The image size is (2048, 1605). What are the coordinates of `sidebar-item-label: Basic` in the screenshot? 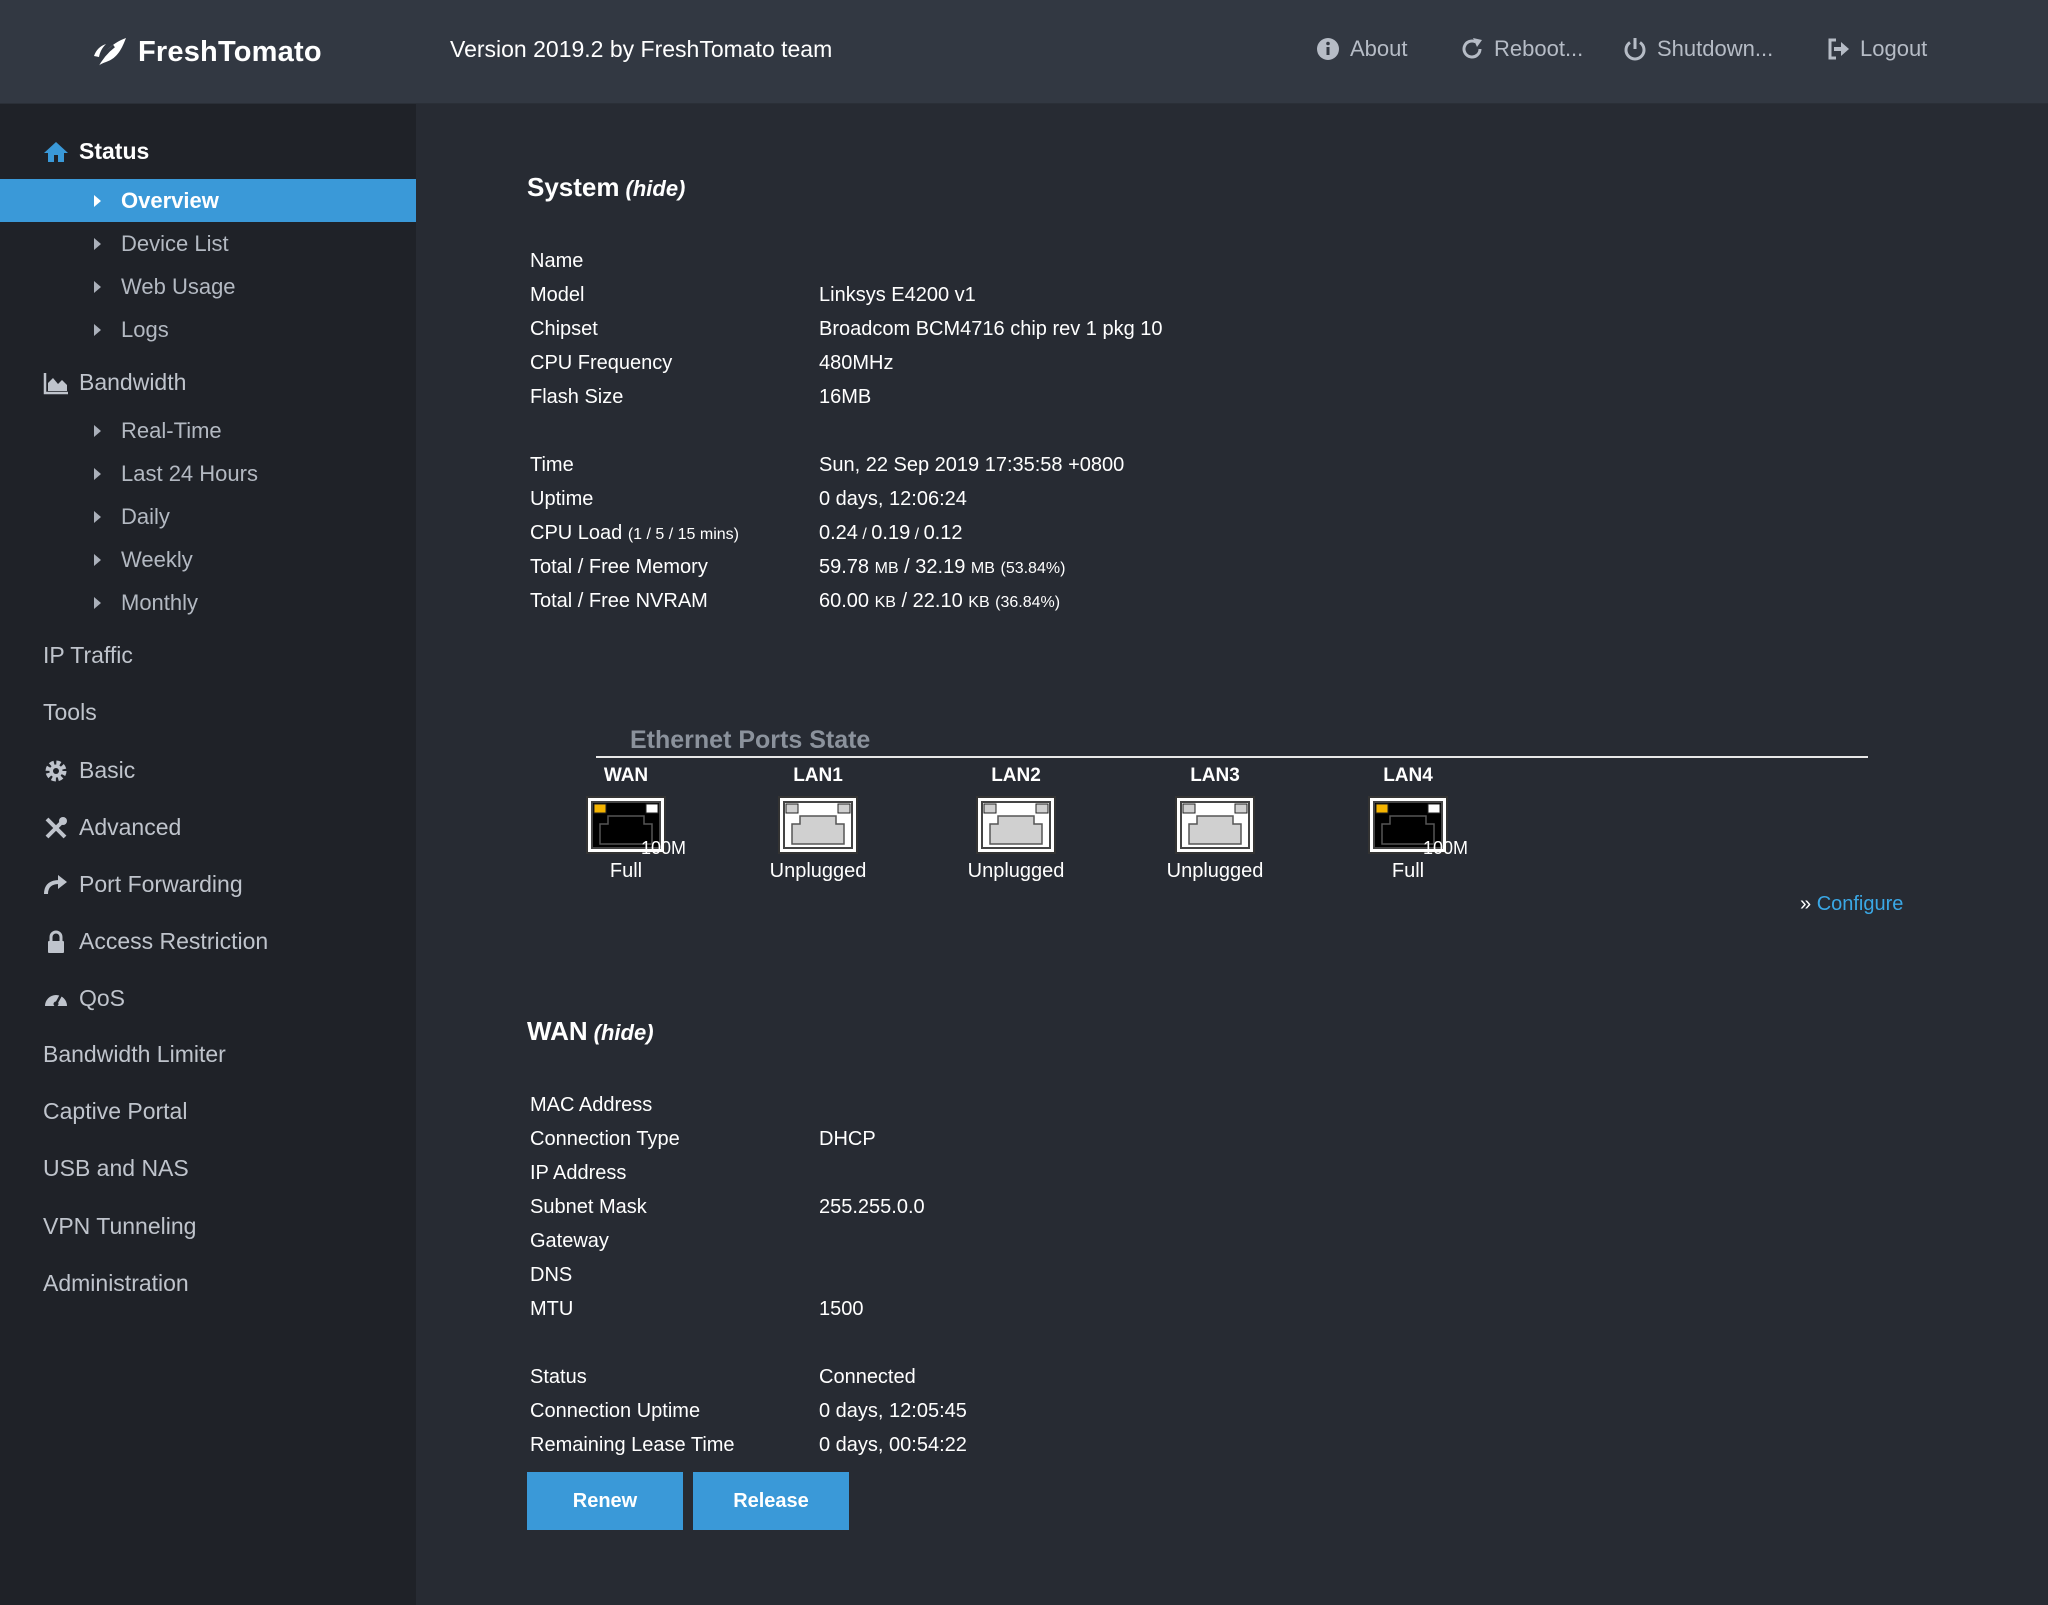 It's located at (107, 770).